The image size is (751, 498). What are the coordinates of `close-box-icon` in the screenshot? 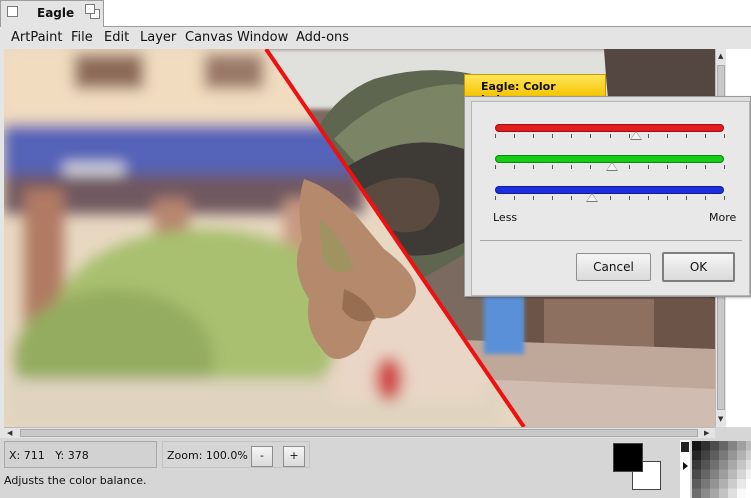 It's located at (12, 11).